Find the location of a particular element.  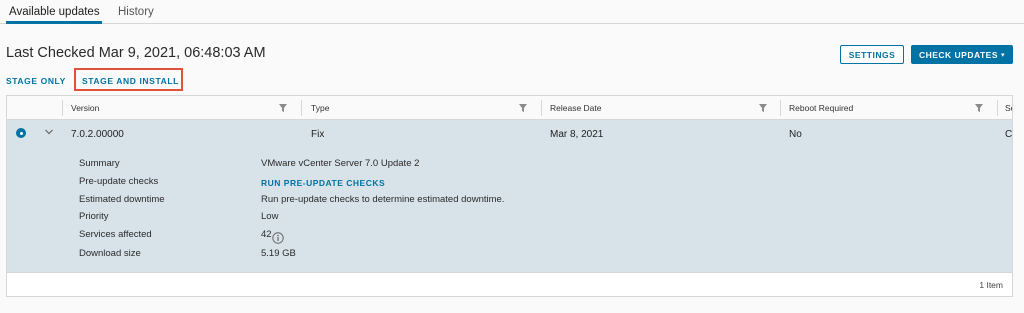

tab-history: History is located at coordinates (136, 12).